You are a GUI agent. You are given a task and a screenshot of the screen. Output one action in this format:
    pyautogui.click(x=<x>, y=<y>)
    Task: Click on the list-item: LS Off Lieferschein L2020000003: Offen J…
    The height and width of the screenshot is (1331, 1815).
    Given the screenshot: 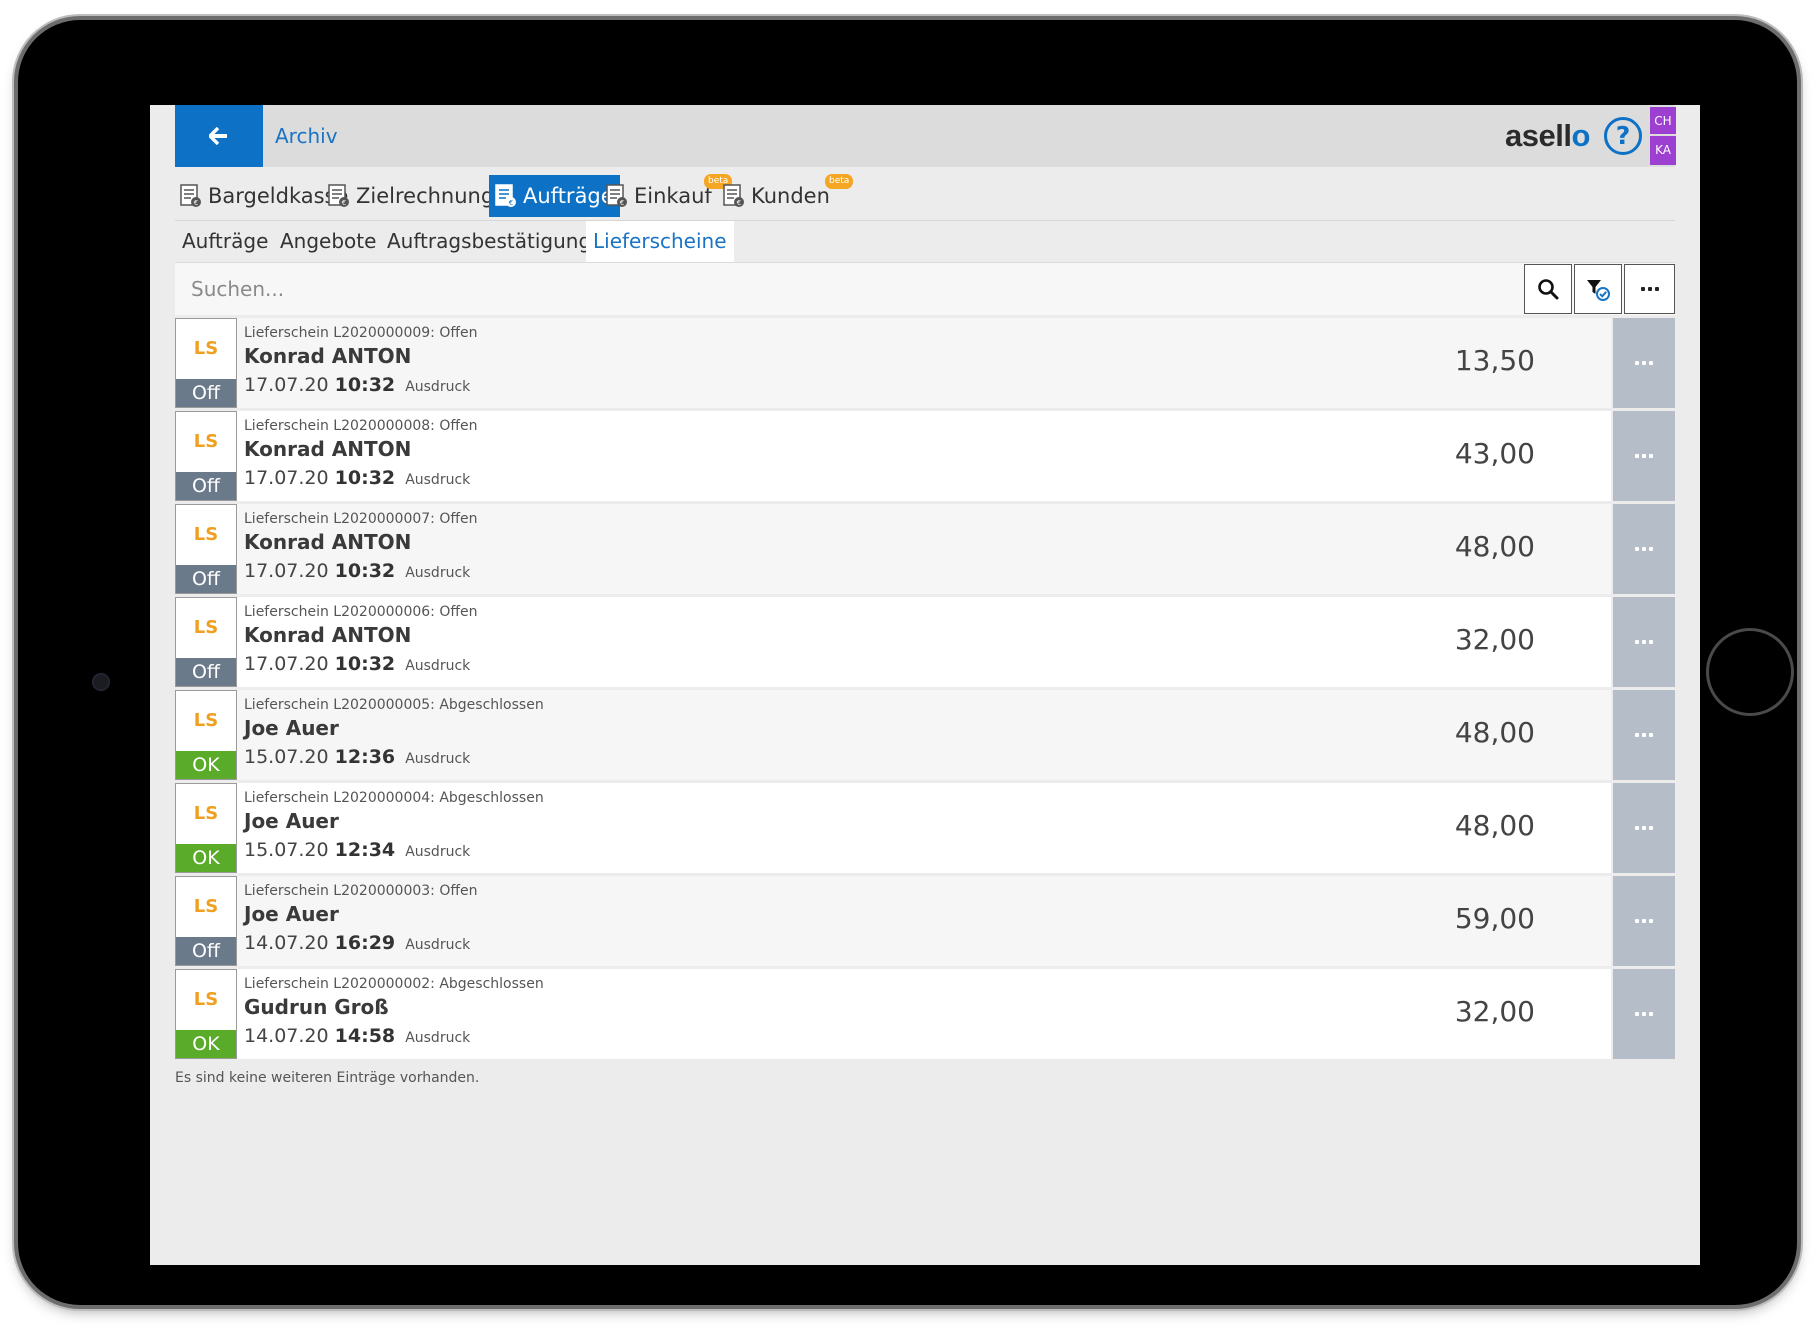 What is the action you would take?
    pyautogui.click(x=925, y=921)
    